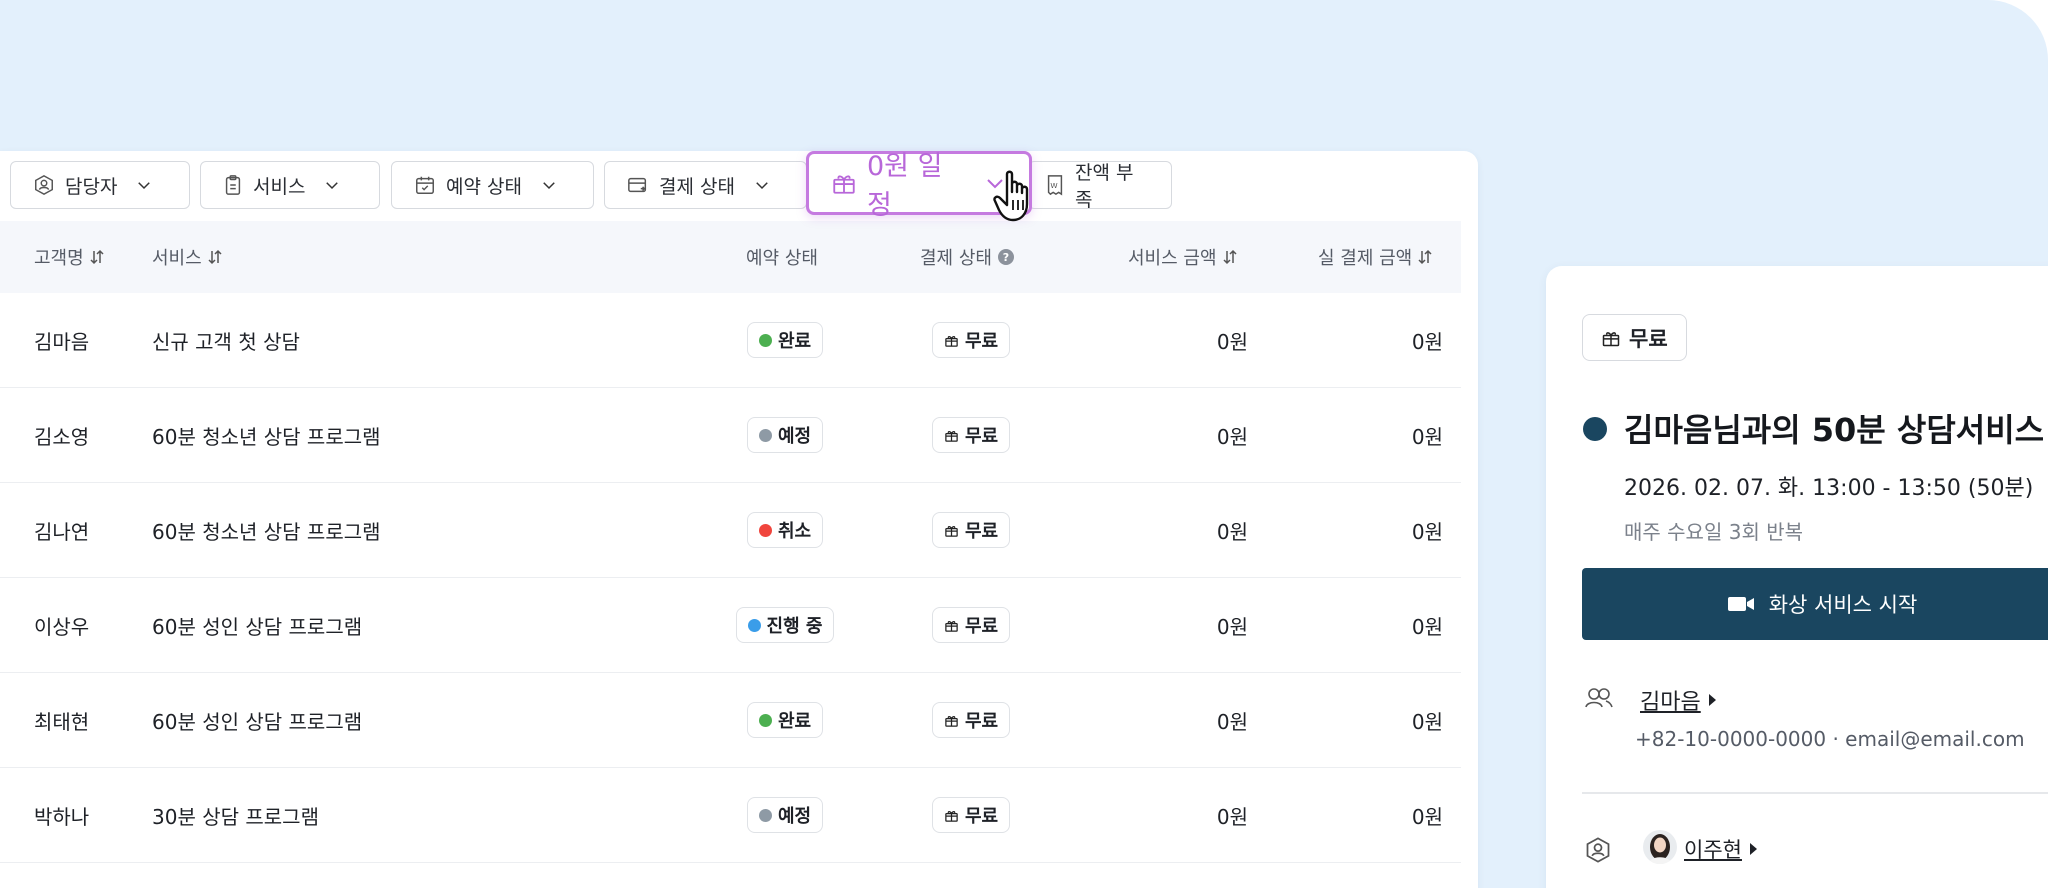 This screenshot has width=2048, height=888. What do you see at coordinates (549, 186) in the screenshot?
I see `chevron-down-icon` at bounding box center [549, 186].